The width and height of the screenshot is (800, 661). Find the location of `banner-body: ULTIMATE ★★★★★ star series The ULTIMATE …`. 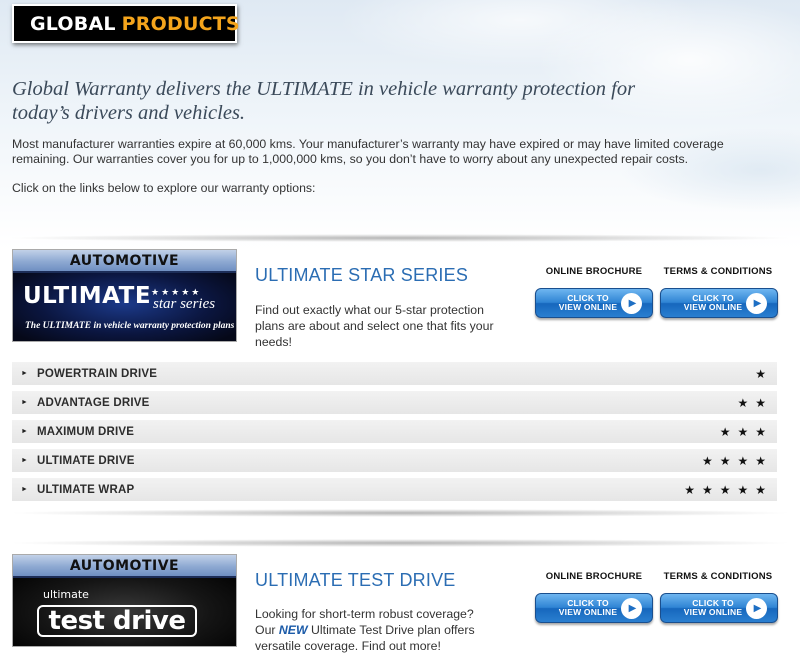

banner-body: ULTIMATE ★★★★★ star series The ULTIMATE … is located at coordinates (124, 307).